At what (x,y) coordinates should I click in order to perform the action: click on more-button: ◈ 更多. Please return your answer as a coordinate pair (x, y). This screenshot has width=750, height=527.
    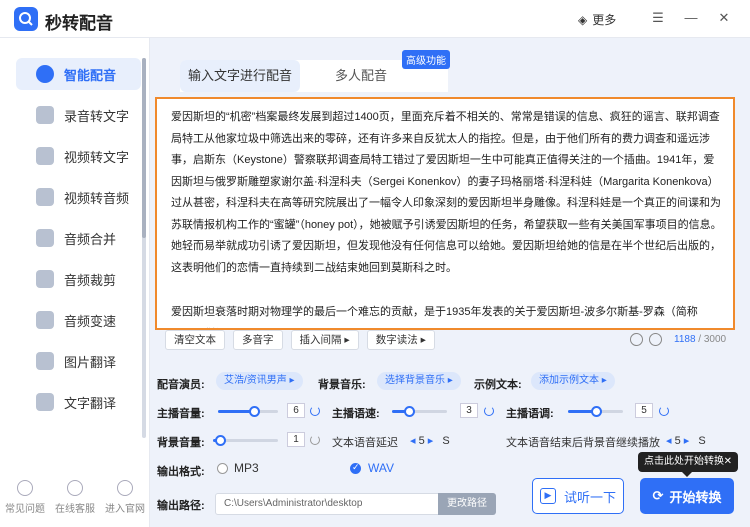
    Looking at the image, I should click on (597, 19).